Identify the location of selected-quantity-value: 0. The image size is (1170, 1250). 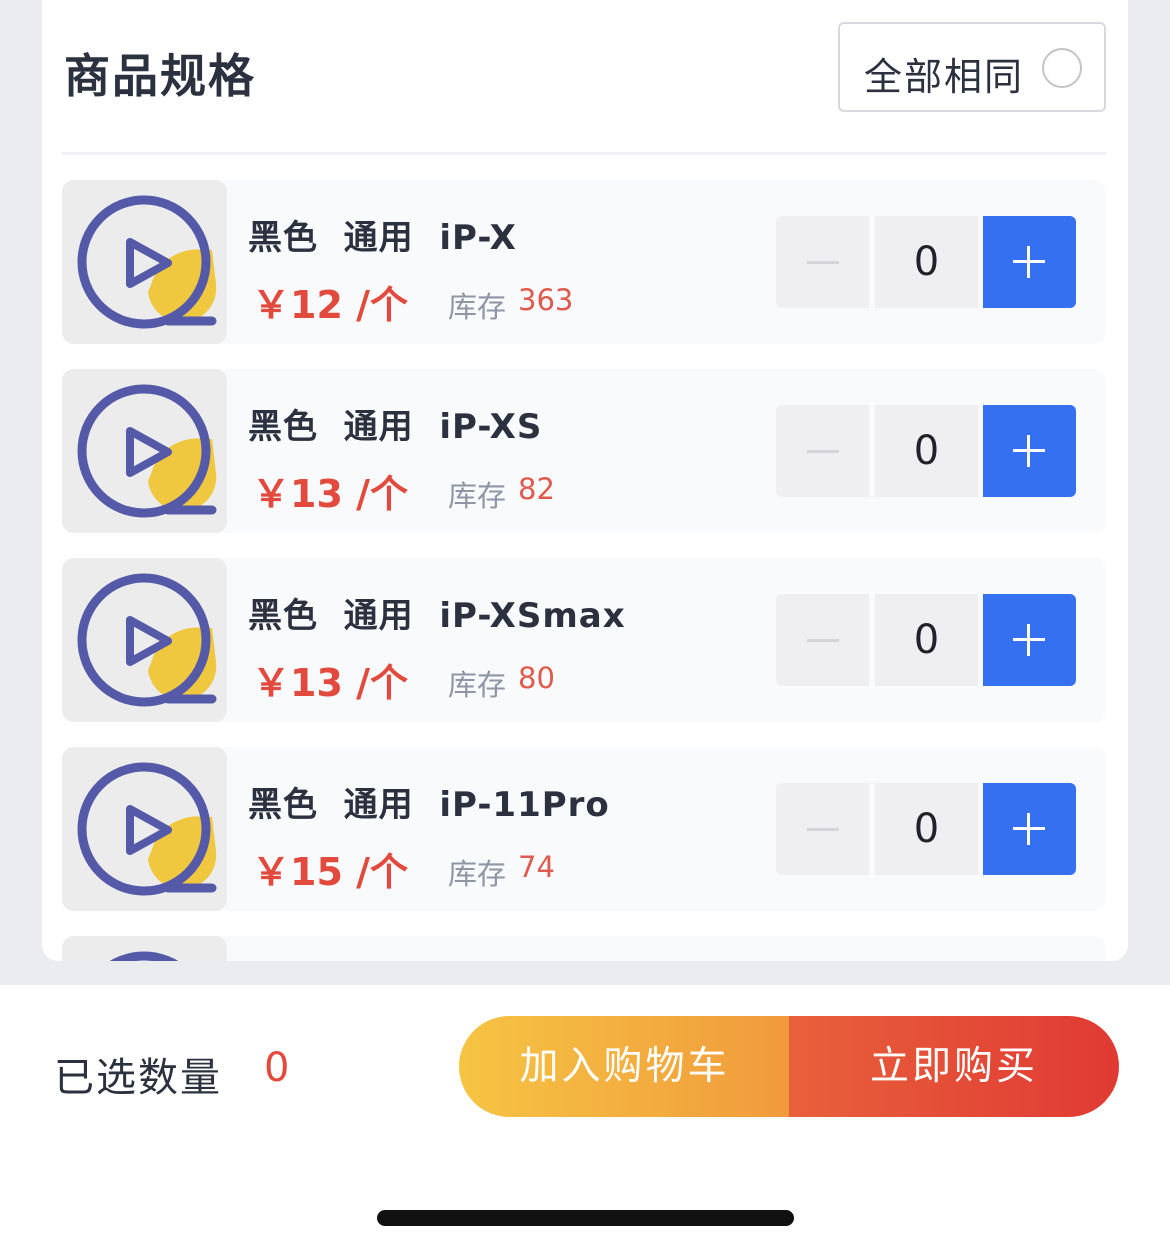
(277, 1068).